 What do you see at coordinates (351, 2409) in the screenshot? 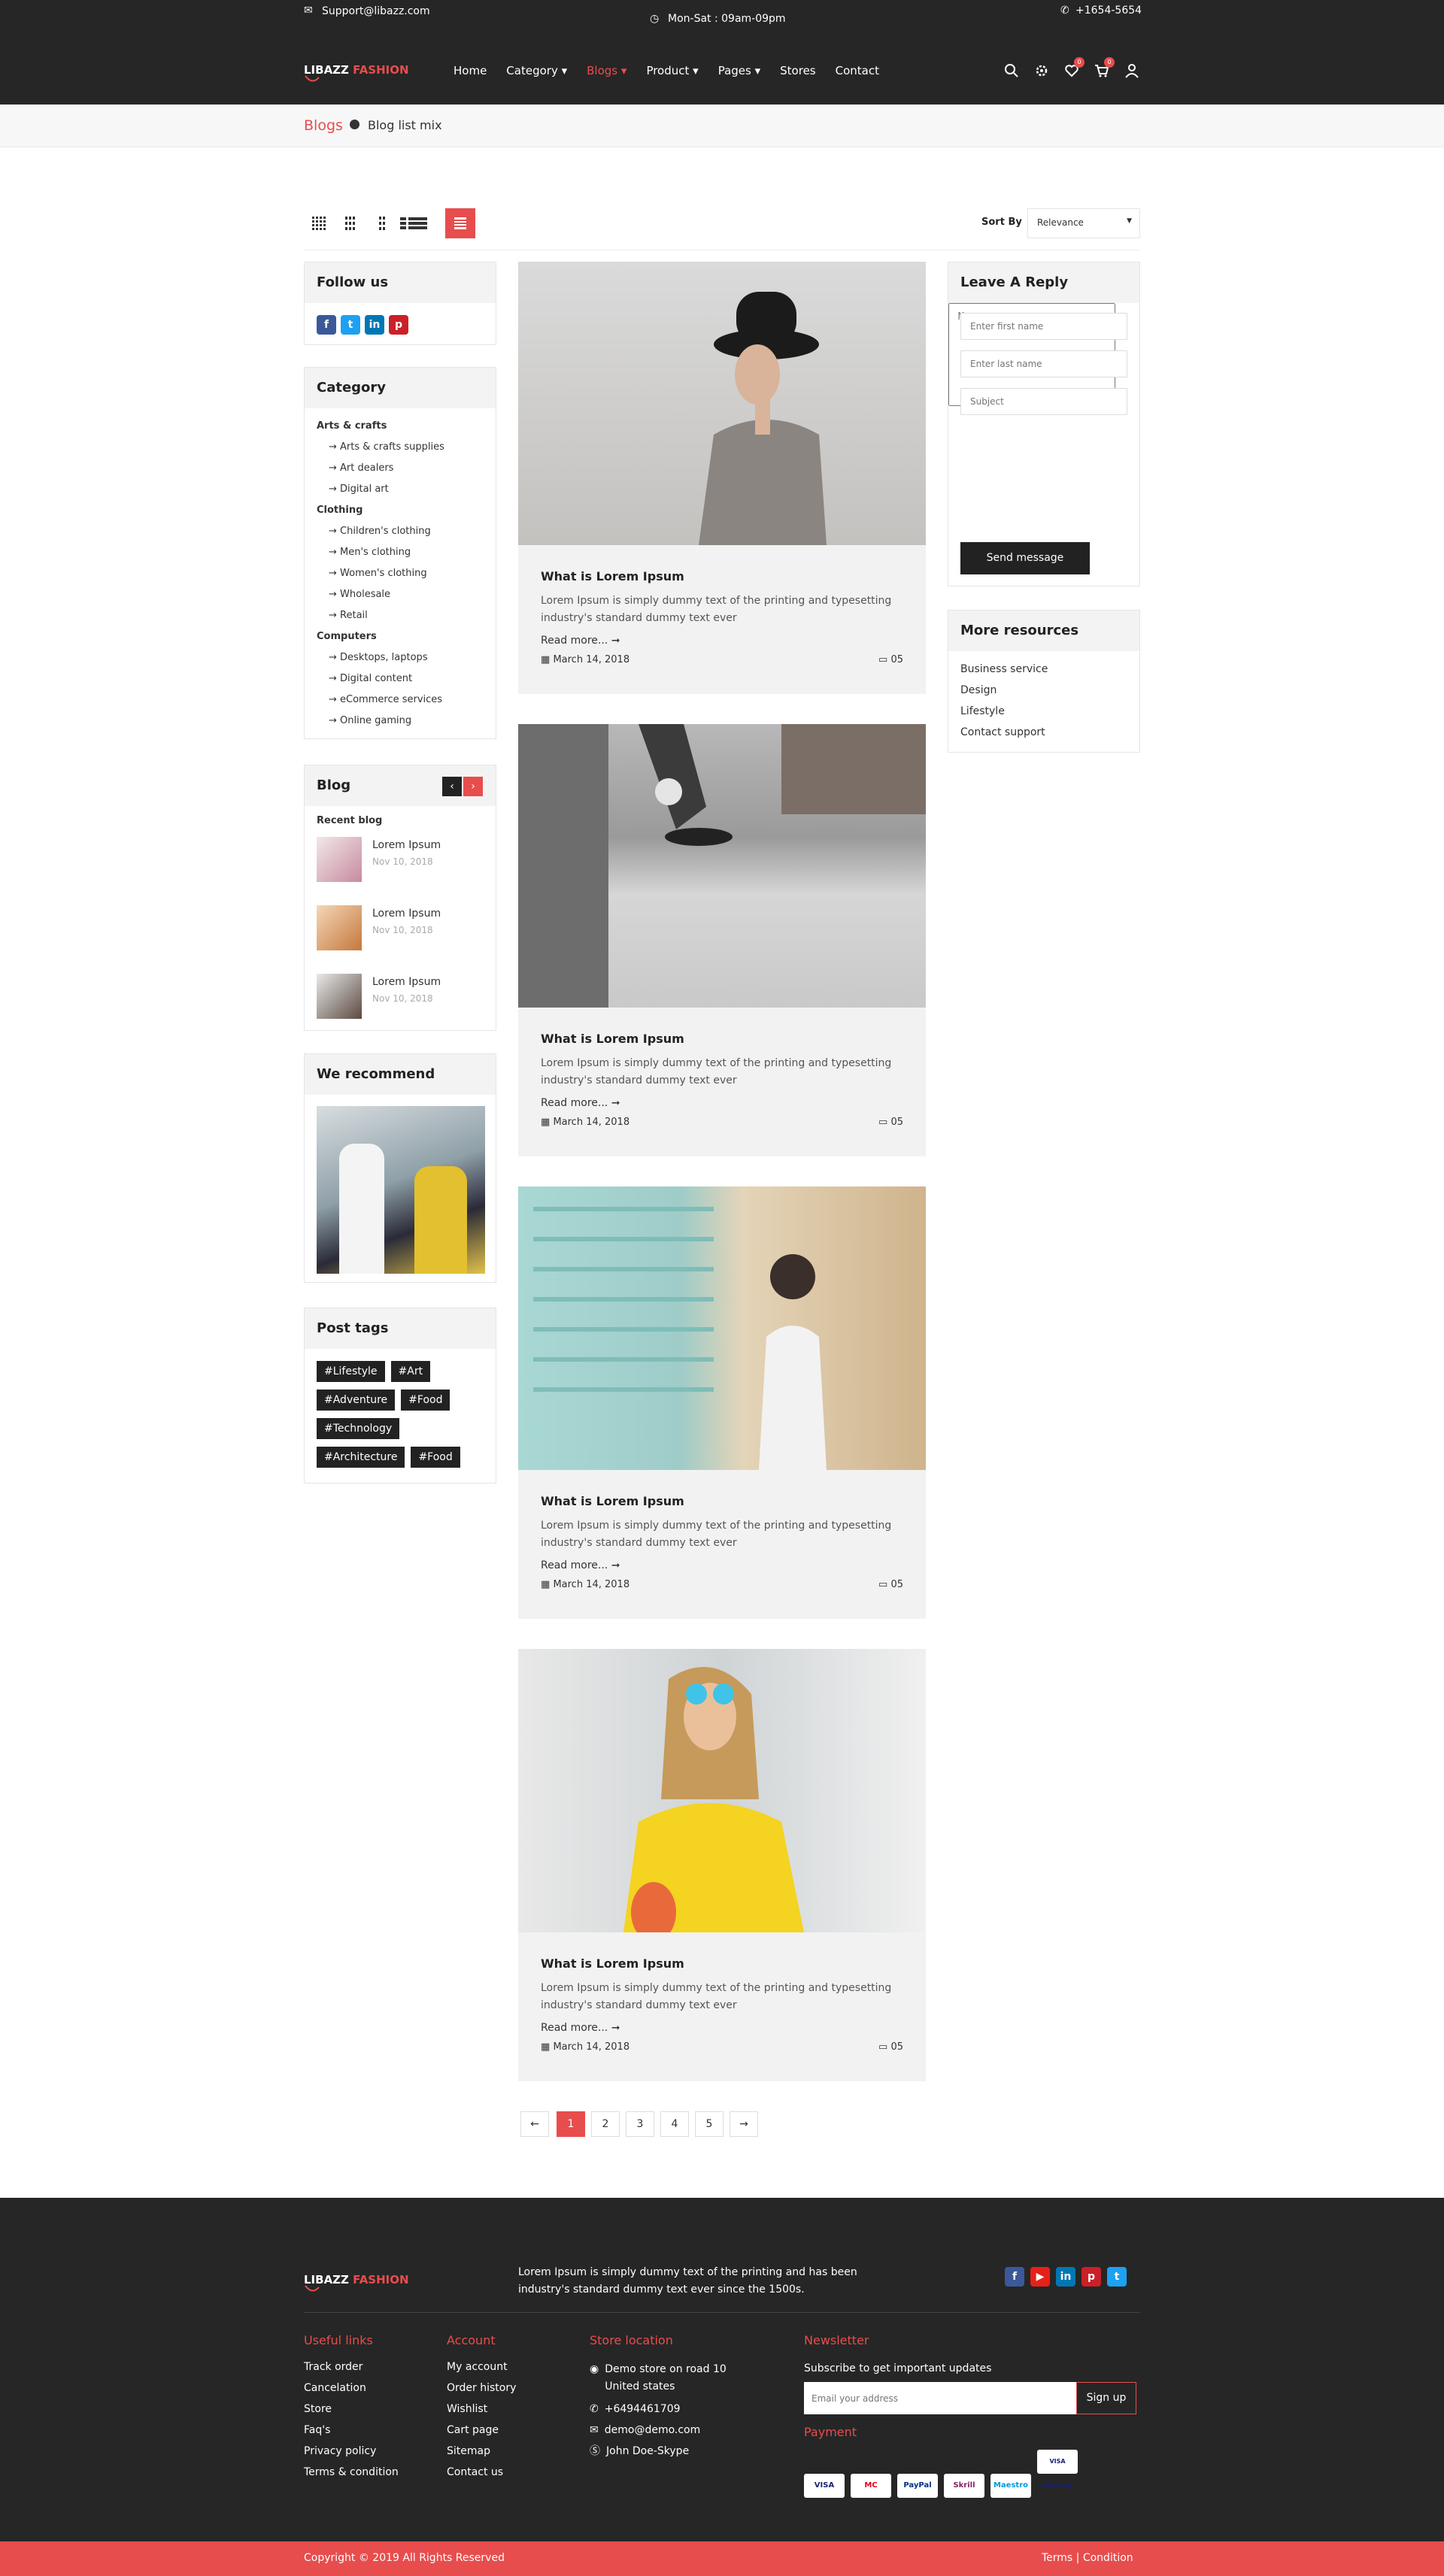
I see `footer-link: Store` at bounding box center [351, 2409].